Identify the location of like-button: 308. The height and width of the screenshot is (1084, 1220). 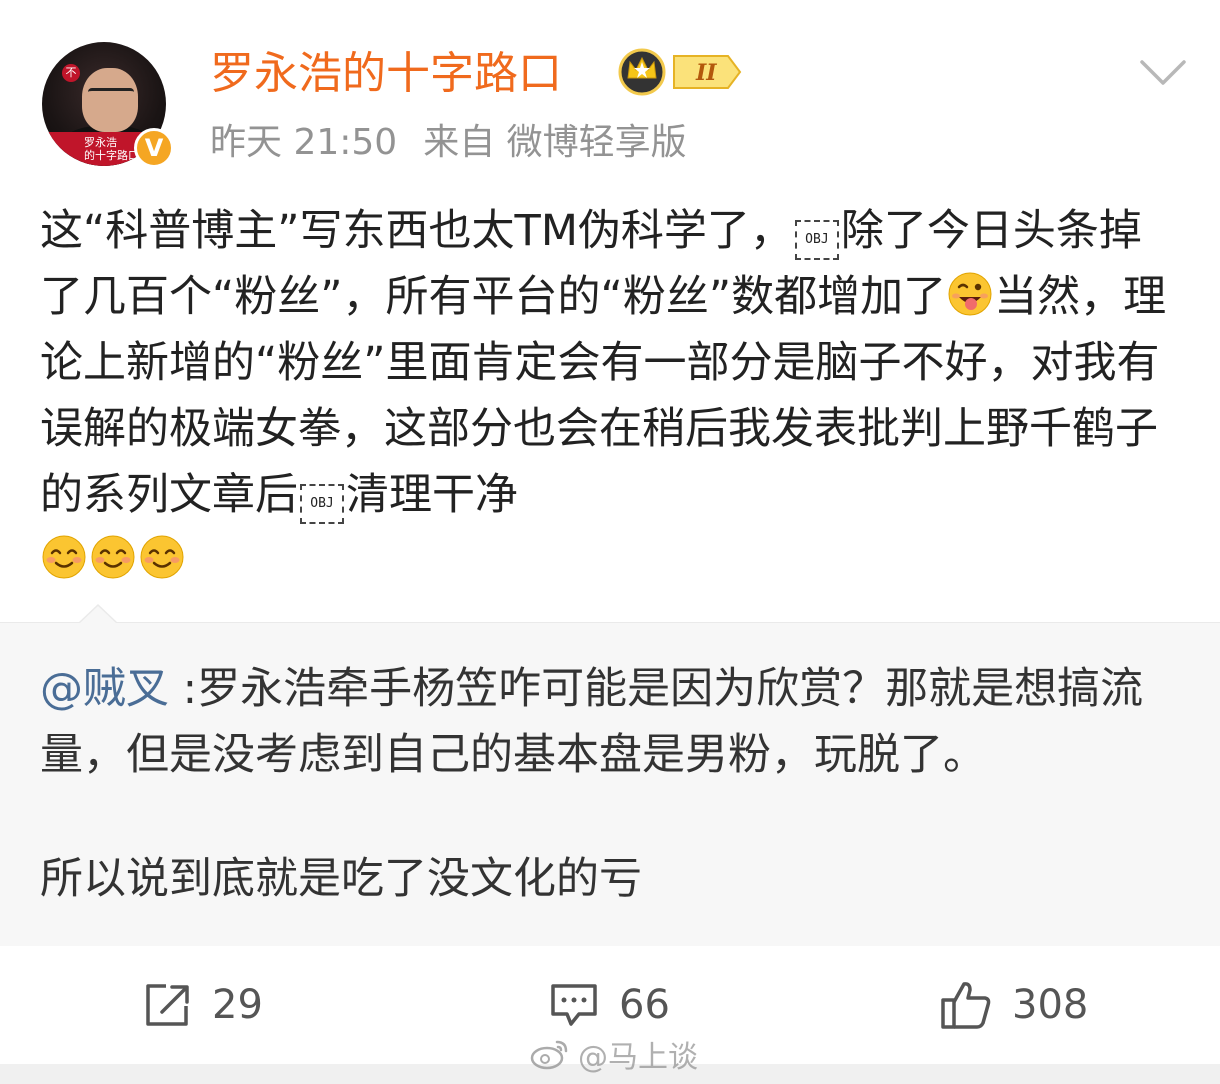
(1014, 1005).